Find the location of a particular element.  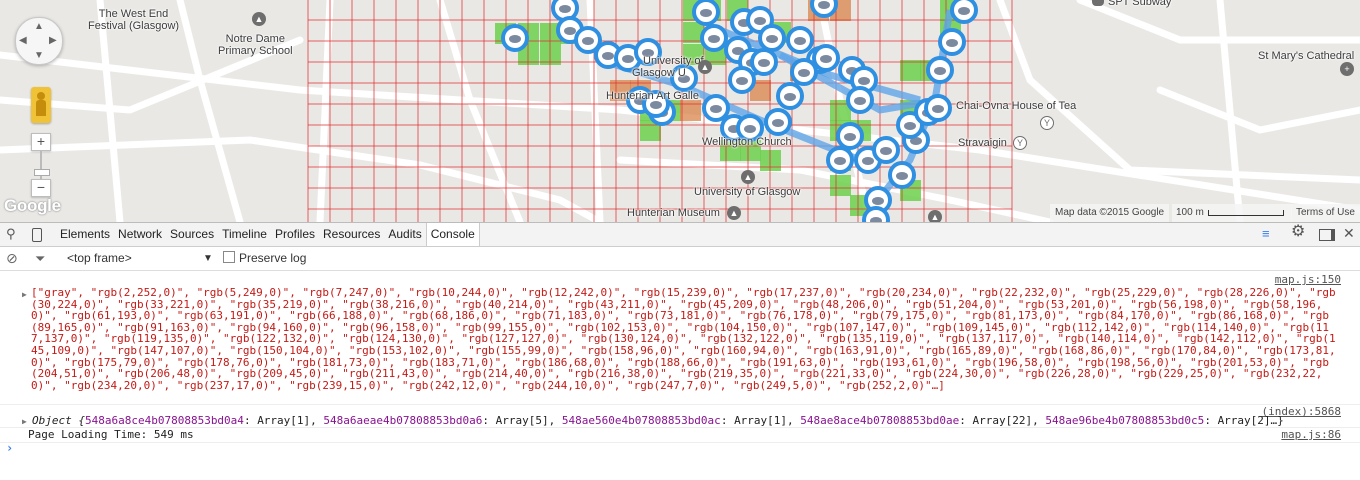

zoom-slider-track is located at coordinates (41, 166).